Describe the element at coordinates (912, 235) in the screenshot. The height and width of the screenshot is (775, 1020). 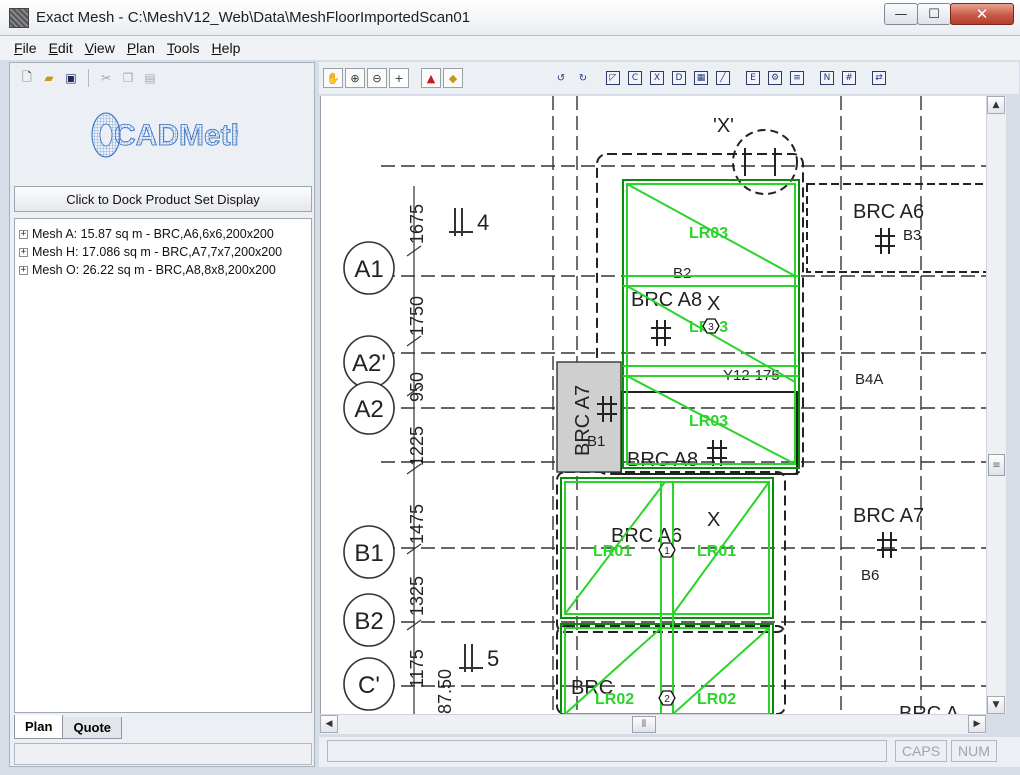
I see `scan-sub-label: B3` at that location.